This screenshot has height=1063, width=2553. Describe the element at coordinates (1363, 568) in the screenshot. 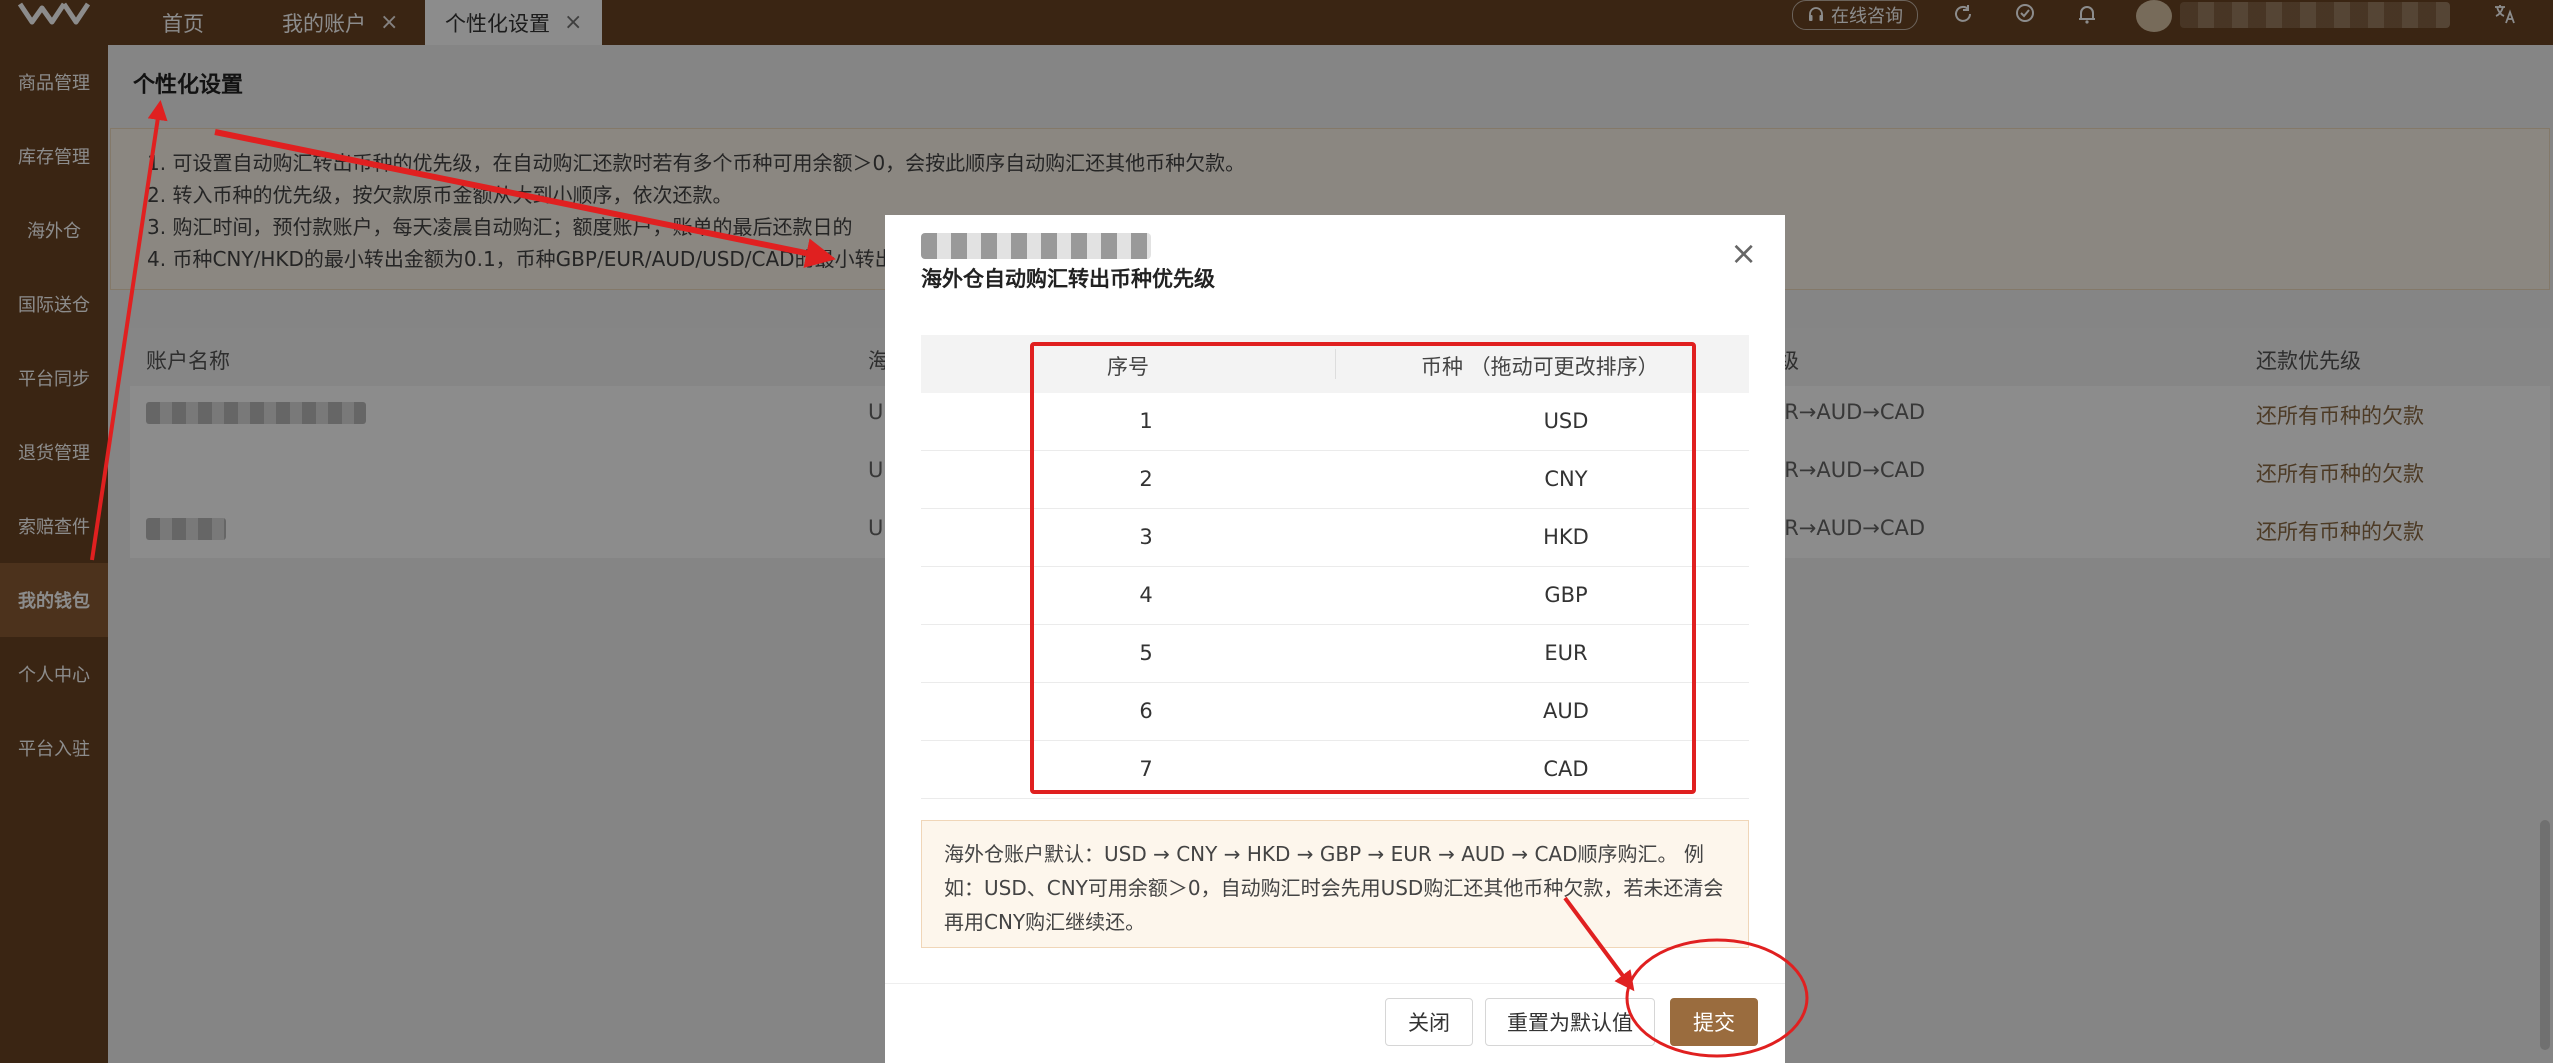

I see `annotation-highlight-box` at that location.